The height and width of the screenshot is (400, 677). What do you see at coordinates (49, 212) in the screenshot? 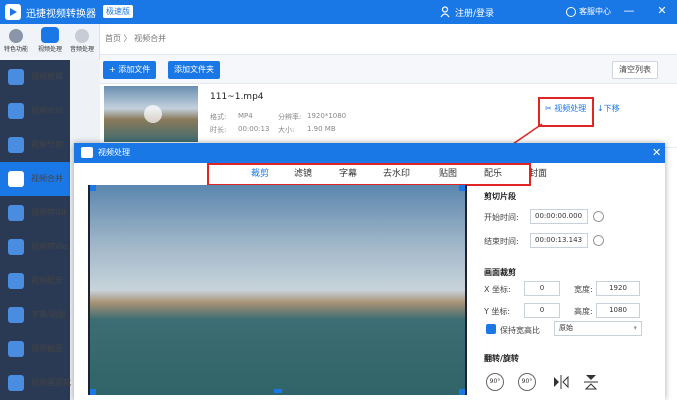
I see `sidebar-item-label: 视频转Gif` at bounding box center [49, 212].